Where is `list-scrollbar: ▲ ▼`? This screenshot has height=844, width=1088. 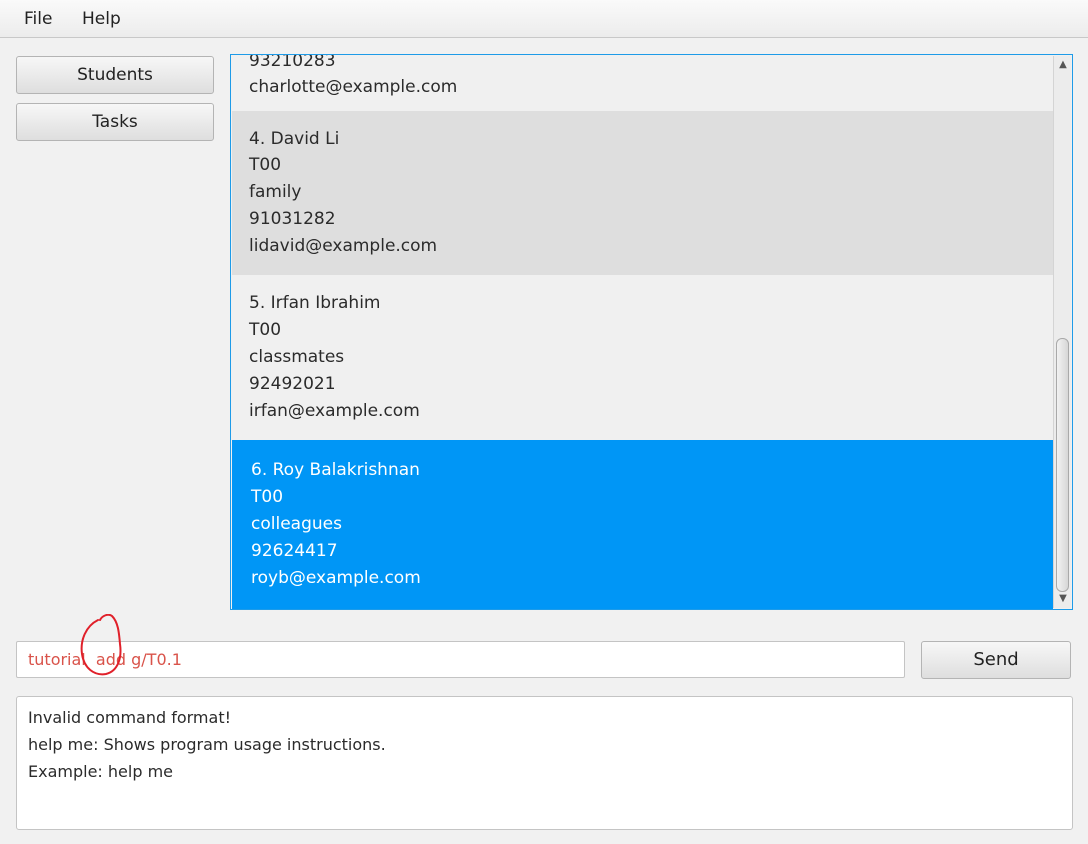 list-scrollbar: ▲ ▼ is located at coordinates (1062, 332).